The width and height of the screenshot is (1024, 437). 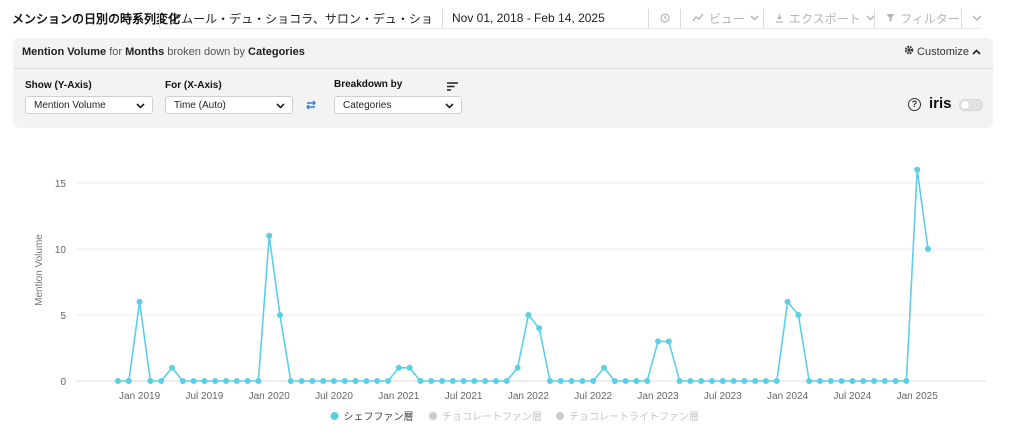 I want to click on download-icon, so click(x=779, y=18).